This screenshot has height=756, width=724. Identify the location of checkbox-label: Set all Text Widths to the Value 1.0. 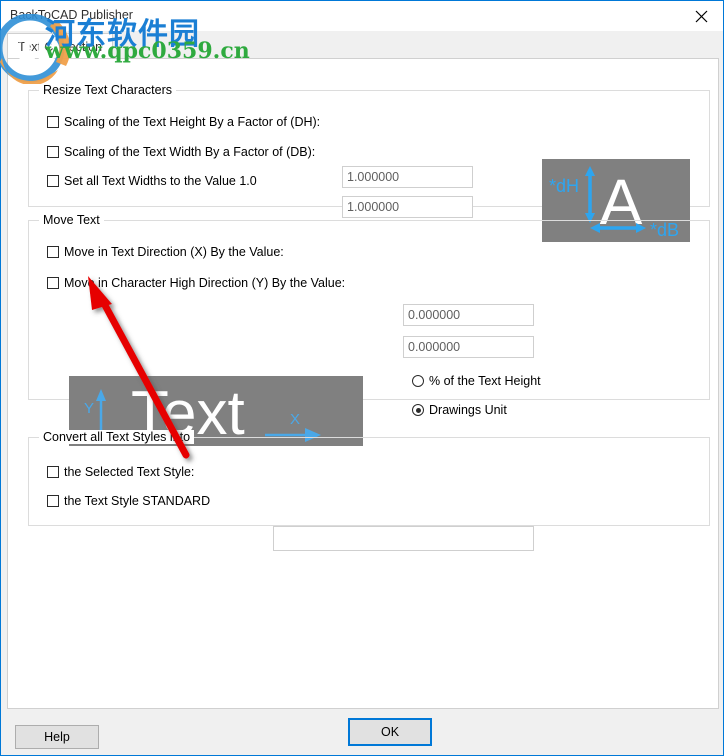
(160, 181).